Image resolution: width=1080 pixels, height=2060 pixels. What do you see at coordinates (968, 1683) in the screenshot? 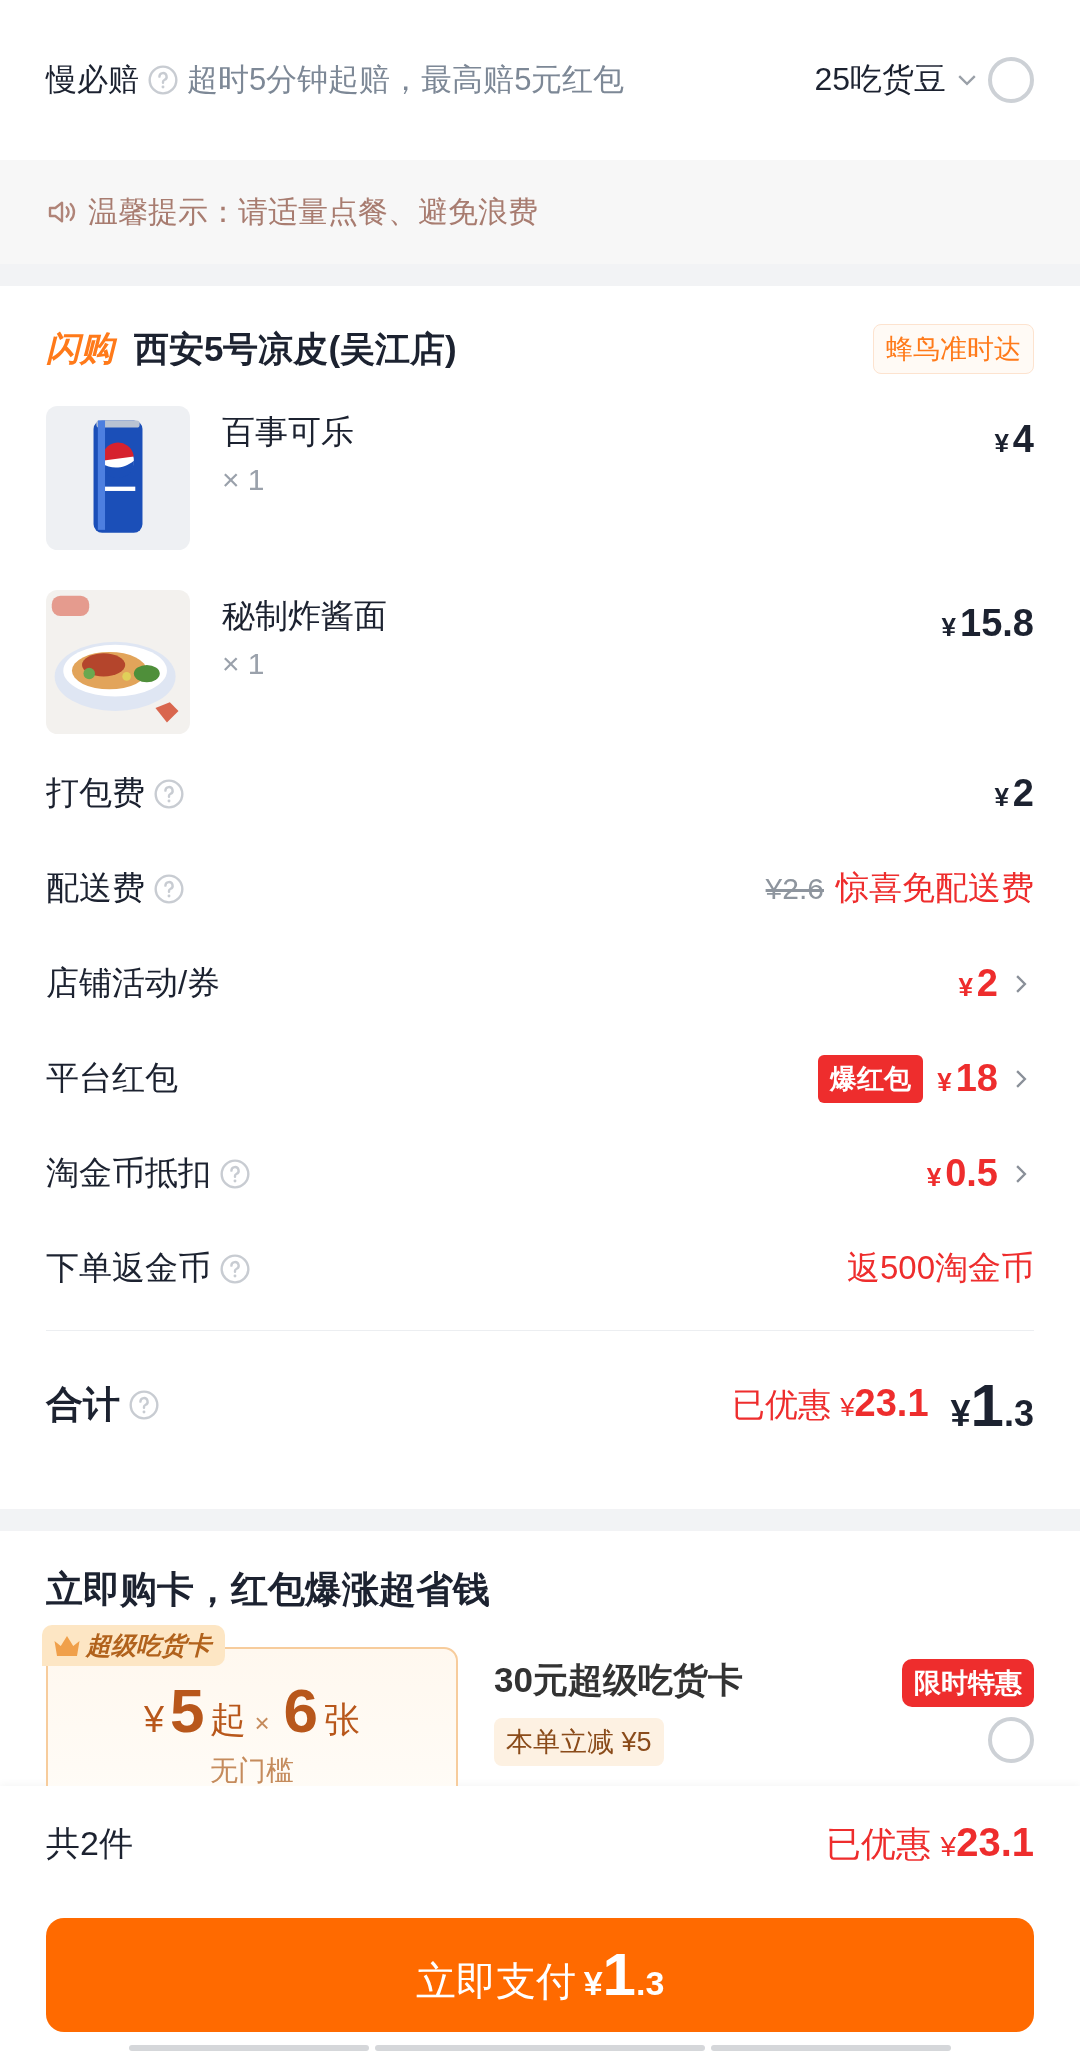
I see `promo-tag: 限时特惠` at bounding box center [968, 1683].